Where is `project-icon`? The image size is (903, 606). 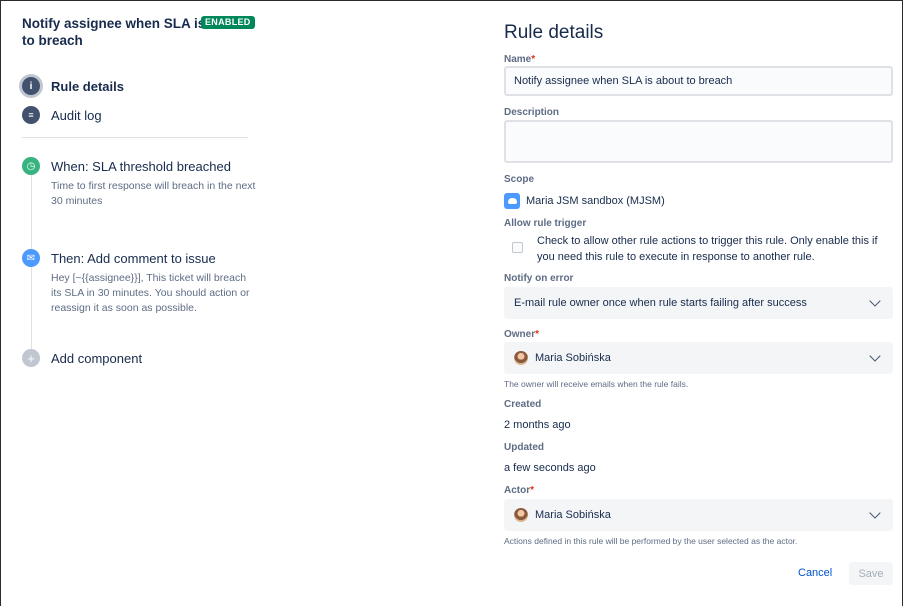 project-icon is located at coordinates (512, 201).